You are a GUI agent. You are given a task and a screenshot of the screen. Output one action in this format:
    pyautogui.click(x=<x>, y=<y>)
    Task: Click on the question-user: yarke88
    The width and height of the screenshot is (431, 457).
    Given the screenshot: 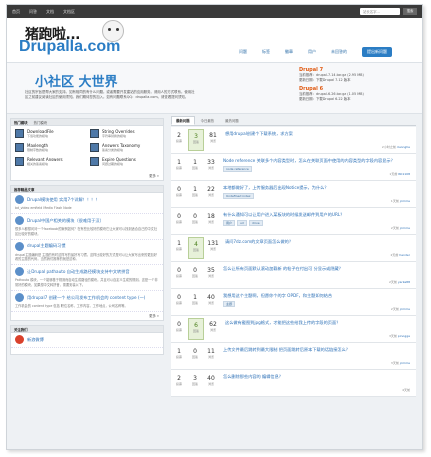 What is the action you would take?
    pyautogui.click(x=404, y=282)
    